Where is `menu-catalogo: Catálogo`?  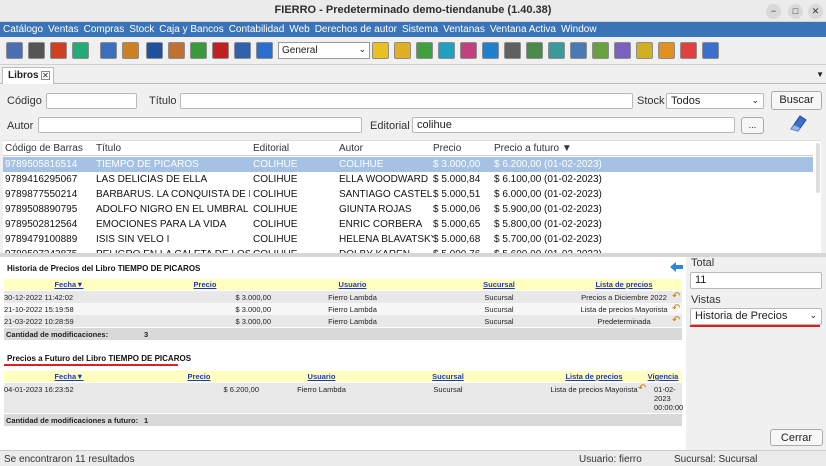
menu-catalogo: Catálogo is located at coordinates (22, 28).